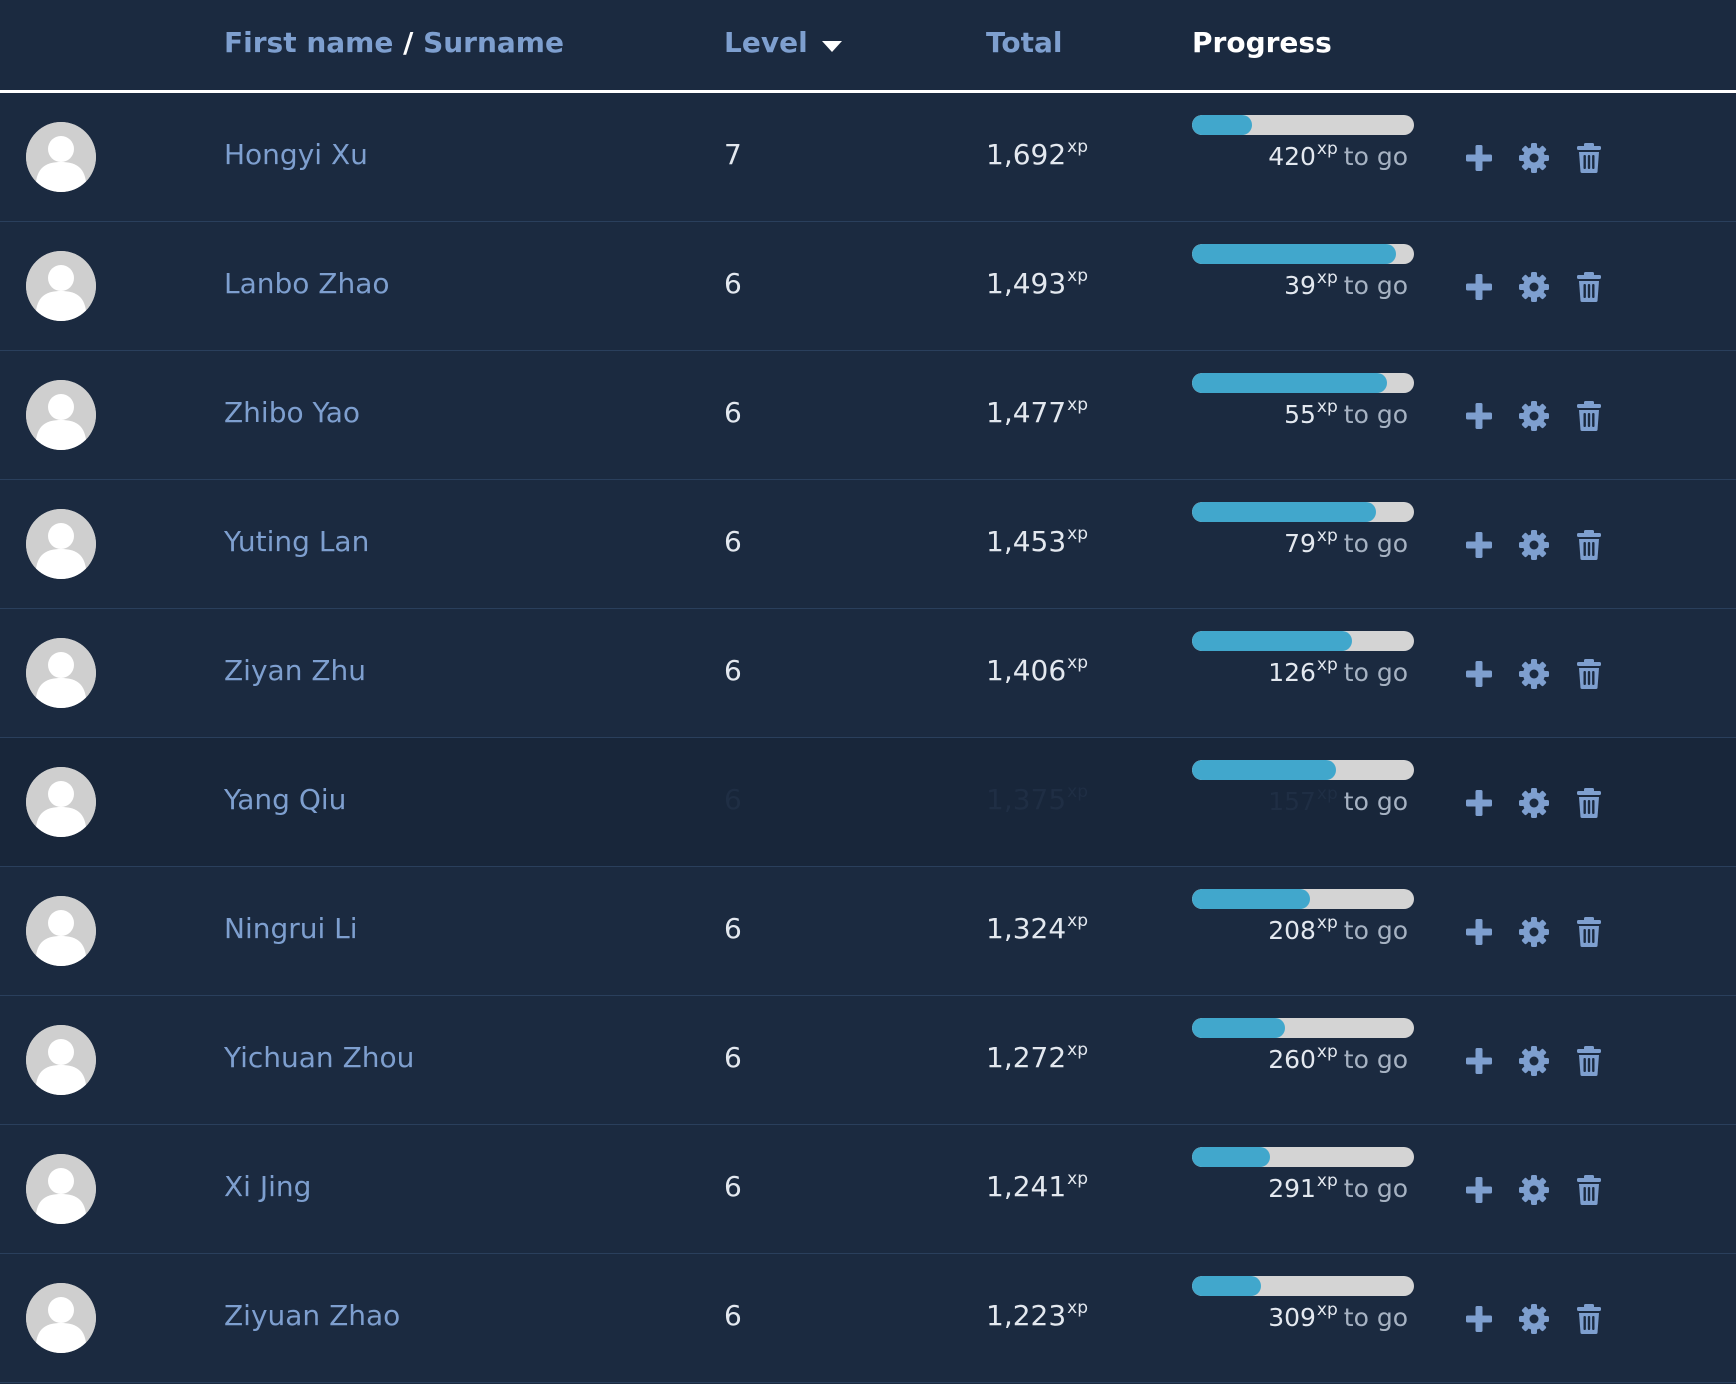 The height and width of the screenshot is (1384, 1736). I want to click on remaining-value: 420, so click(1292, 157).